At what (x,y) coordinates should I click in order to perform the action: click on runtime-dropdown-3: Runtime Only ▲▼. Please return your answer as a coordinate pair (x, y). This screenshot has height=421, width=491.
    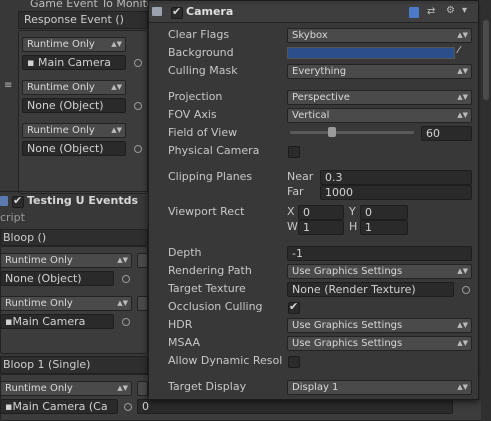
    Looking at the image, I should click on (74, 130).